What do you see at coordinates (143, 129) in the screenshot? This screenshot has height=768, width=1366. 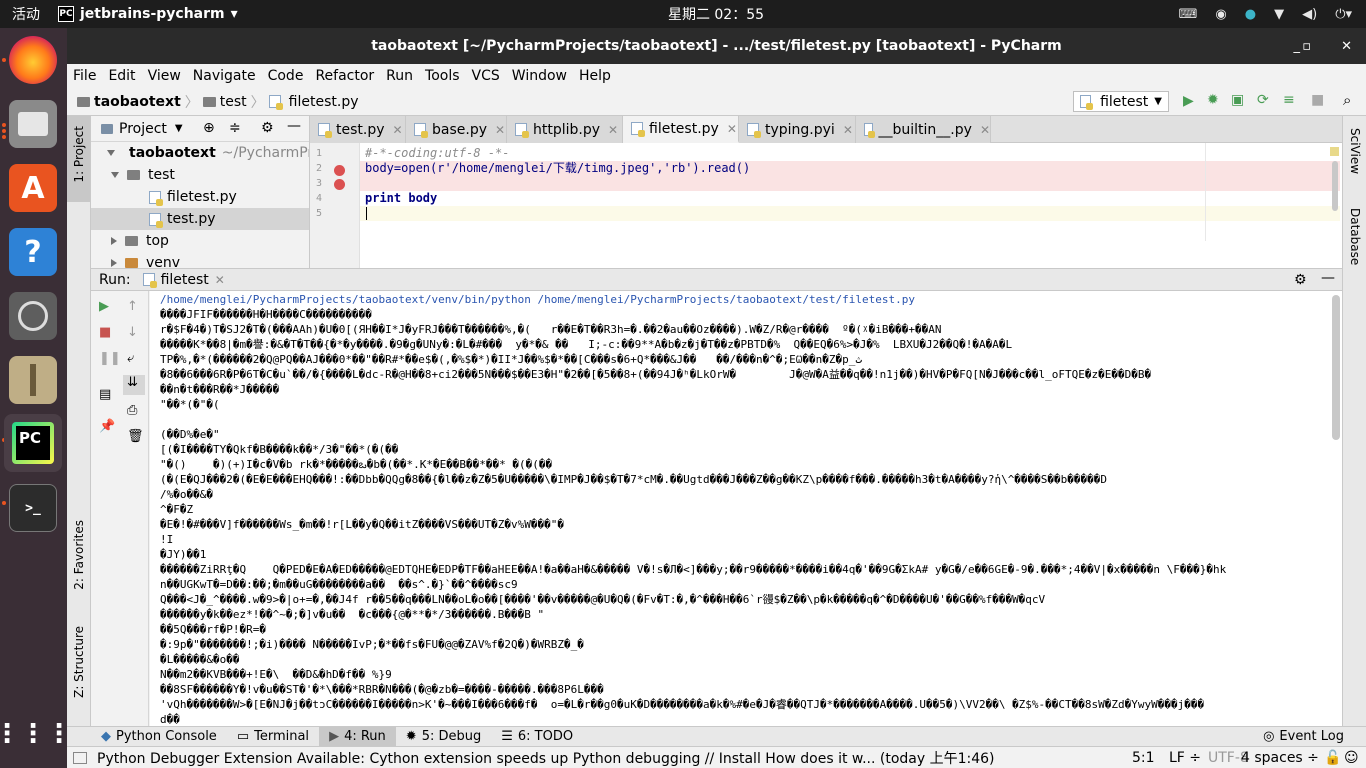 I see `project-panel-title: Project` at bounding box center [143, 129].